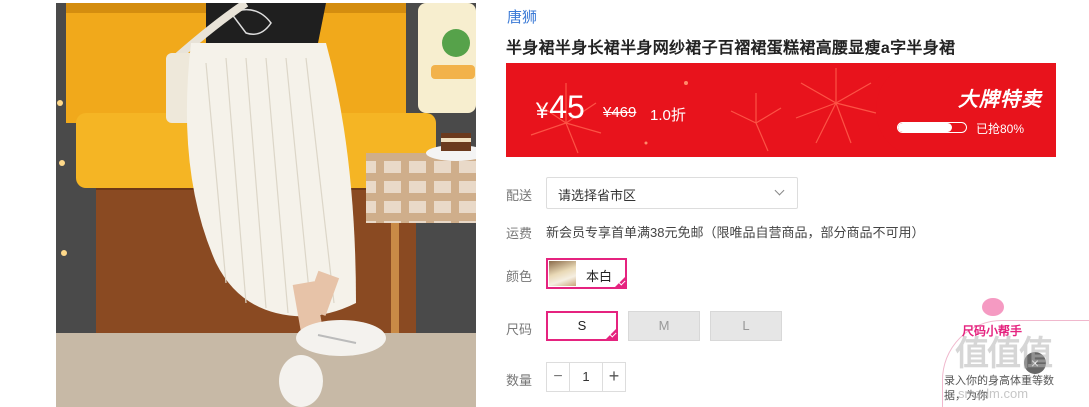 This screenshot has height=407, width=1089. I want to click on watermark-domain: smzdm.com, so click(993, 393).